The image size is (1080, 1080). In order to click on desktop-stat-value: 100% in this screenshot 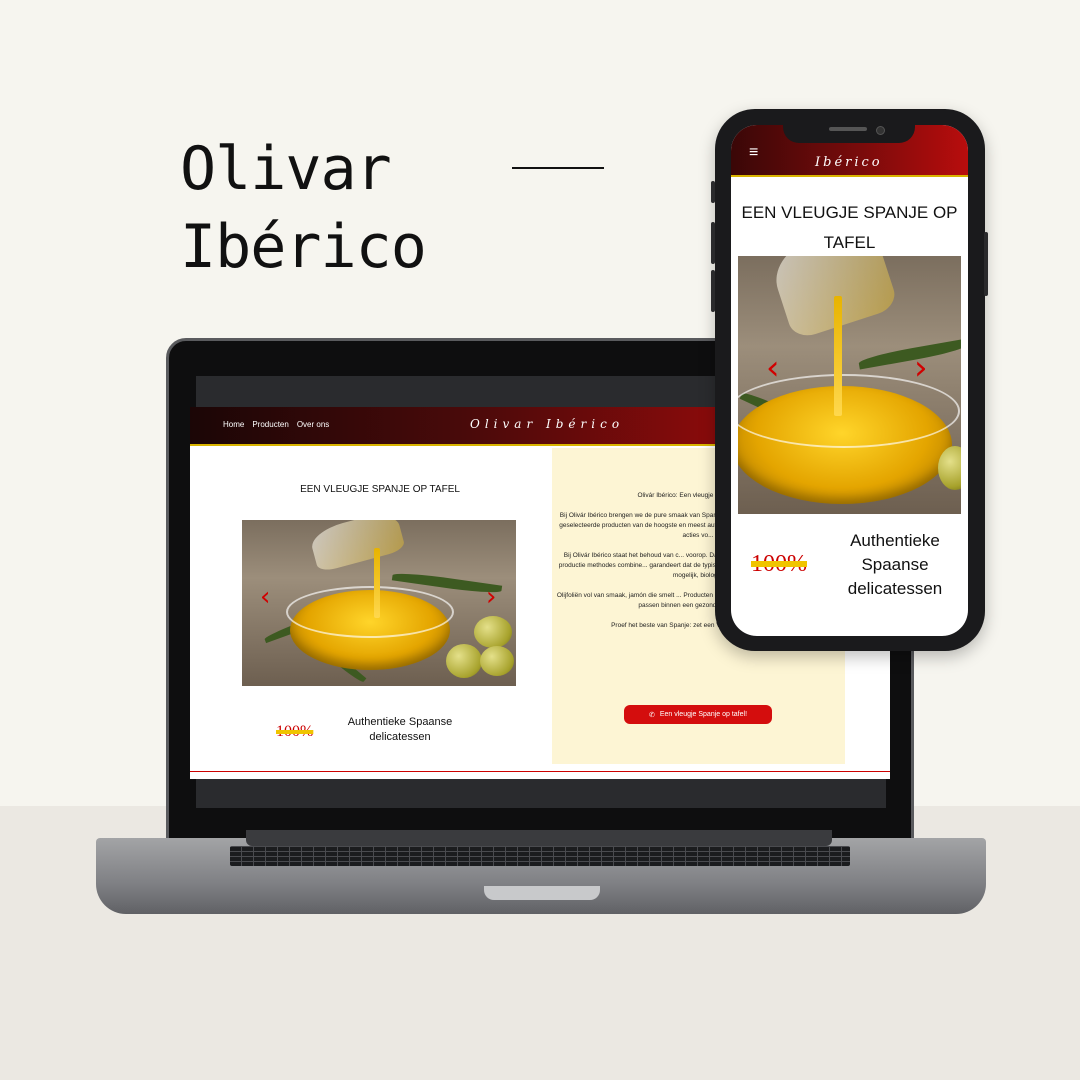, I will do `click(295, 731)`.